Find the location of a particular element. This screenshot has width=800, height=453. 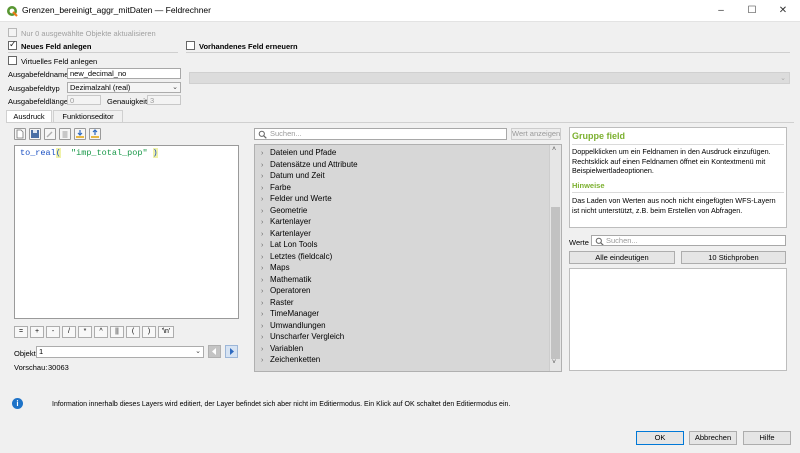

output-type-combo: Dezimalzahl (real) ⌄ is located at coordinates (124, 87).